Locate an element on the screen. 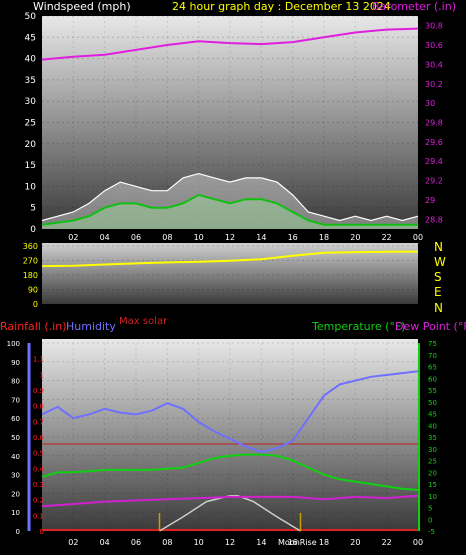 This screenshot has height=555, width=466. rainfall-tick-label: 0.1 is located at coordinates (38, 516).